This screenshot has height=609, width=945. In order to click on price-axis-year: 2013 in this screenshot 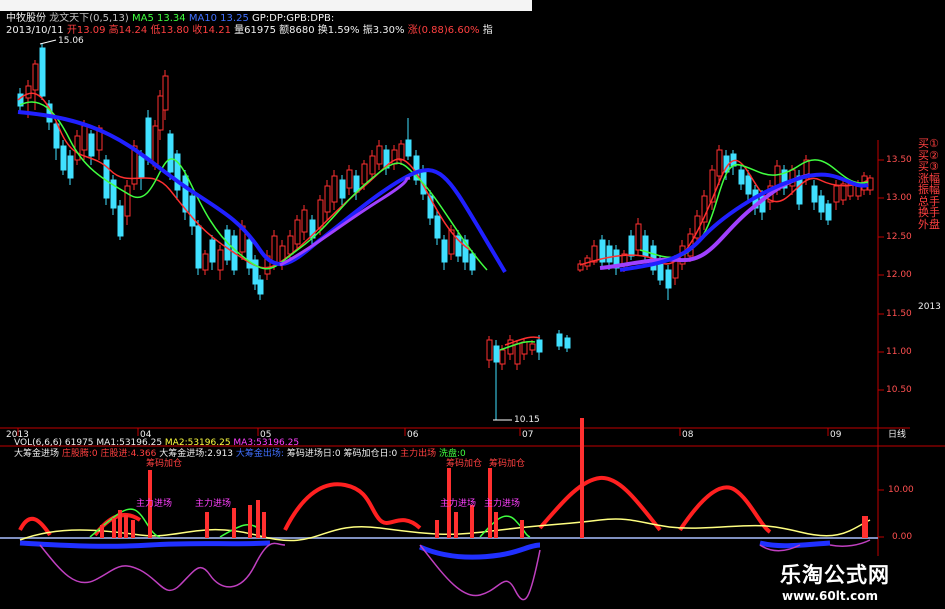, I will do `click(929, 307)`.